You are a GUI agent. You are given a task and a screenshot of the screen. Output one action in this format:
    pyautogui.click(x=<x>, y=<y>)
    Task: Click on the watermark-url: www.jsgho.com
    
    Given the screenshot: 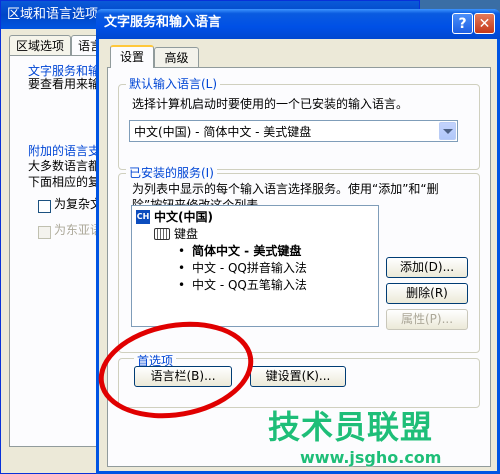 What is the action you would take?
    pyautogui.click(x=371, y=457)
    